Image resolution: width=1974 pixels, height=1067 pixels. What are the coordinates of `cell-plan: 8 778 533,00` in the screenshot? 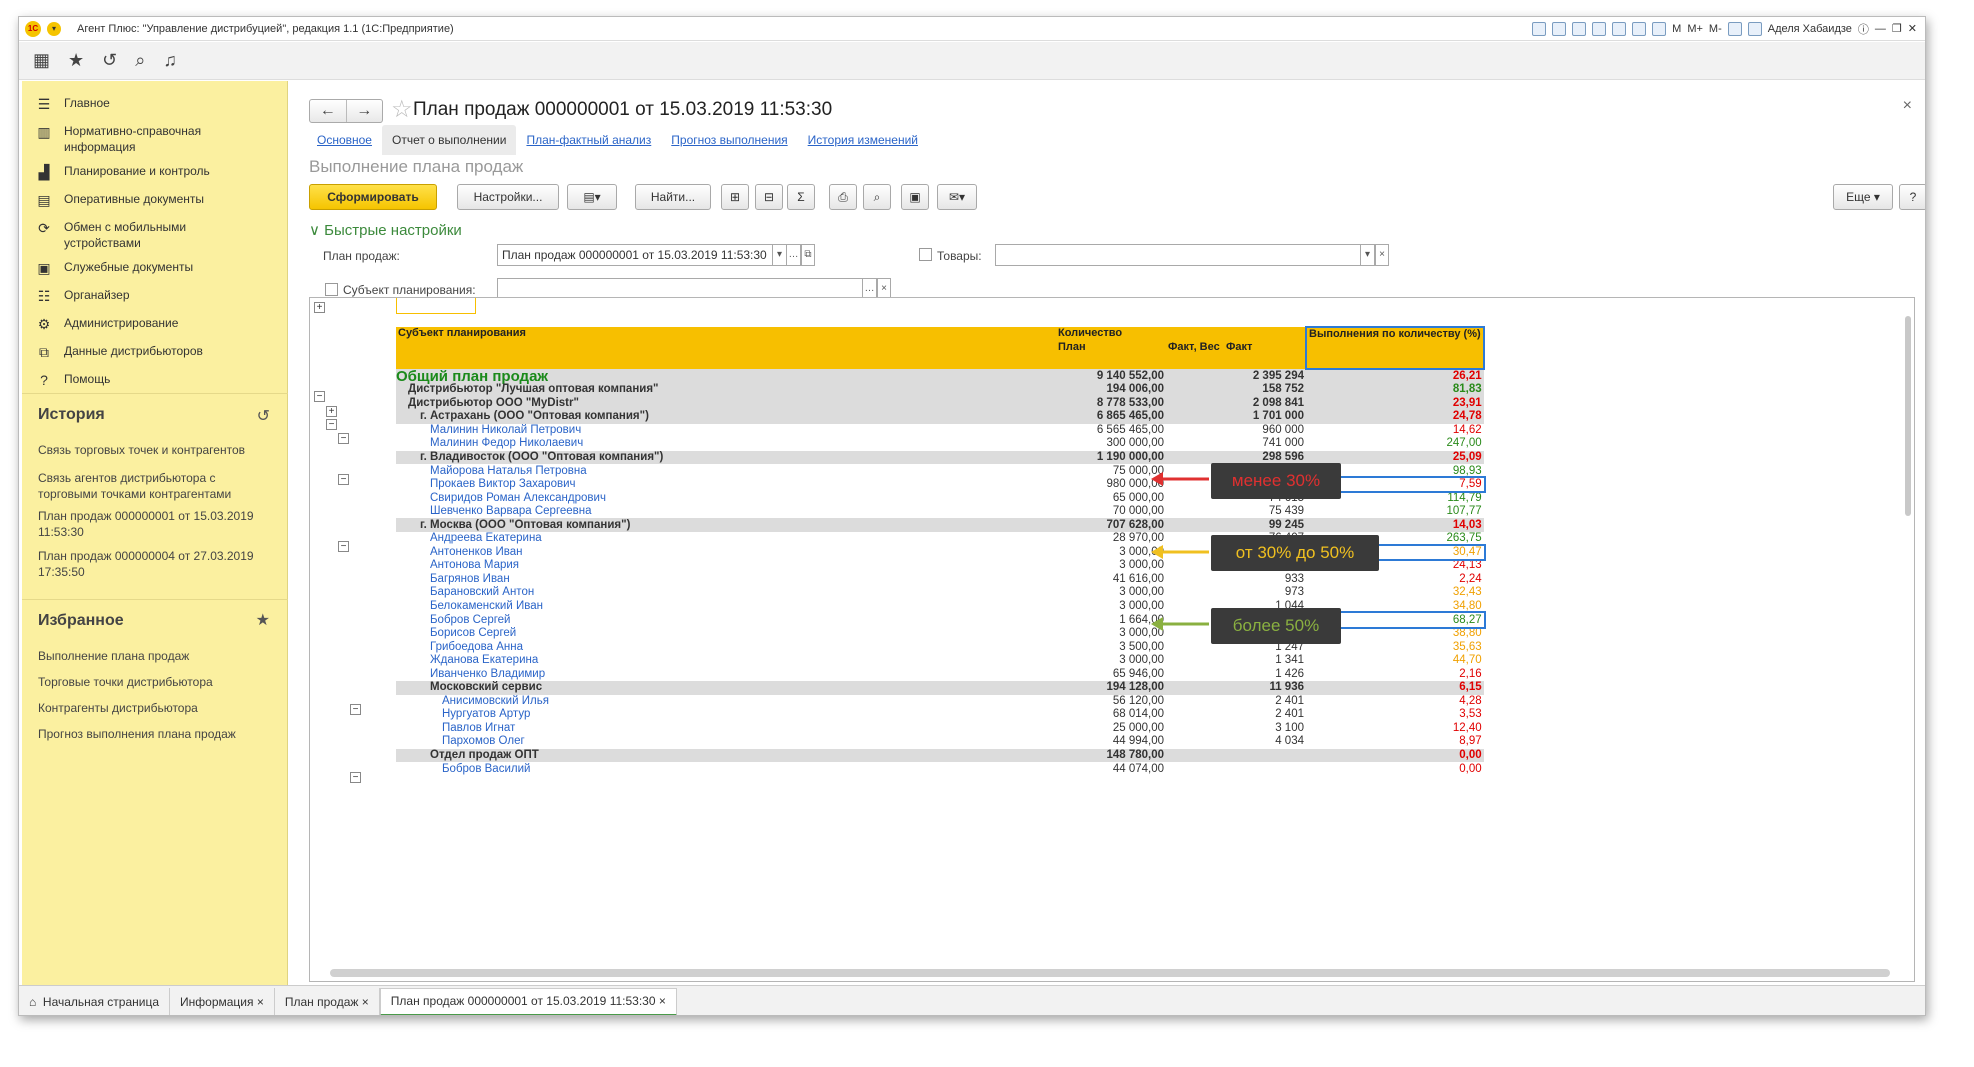 It's located at (1111, 403).